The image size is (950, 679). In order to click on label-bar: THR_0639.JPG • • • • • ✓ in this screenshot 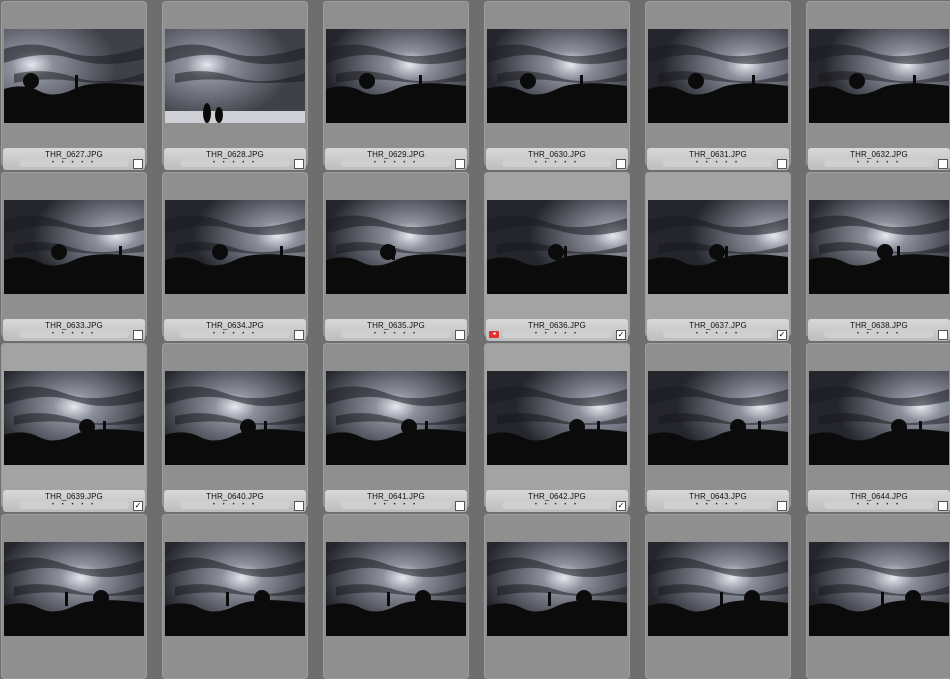, I will do `click(74, 501)`.